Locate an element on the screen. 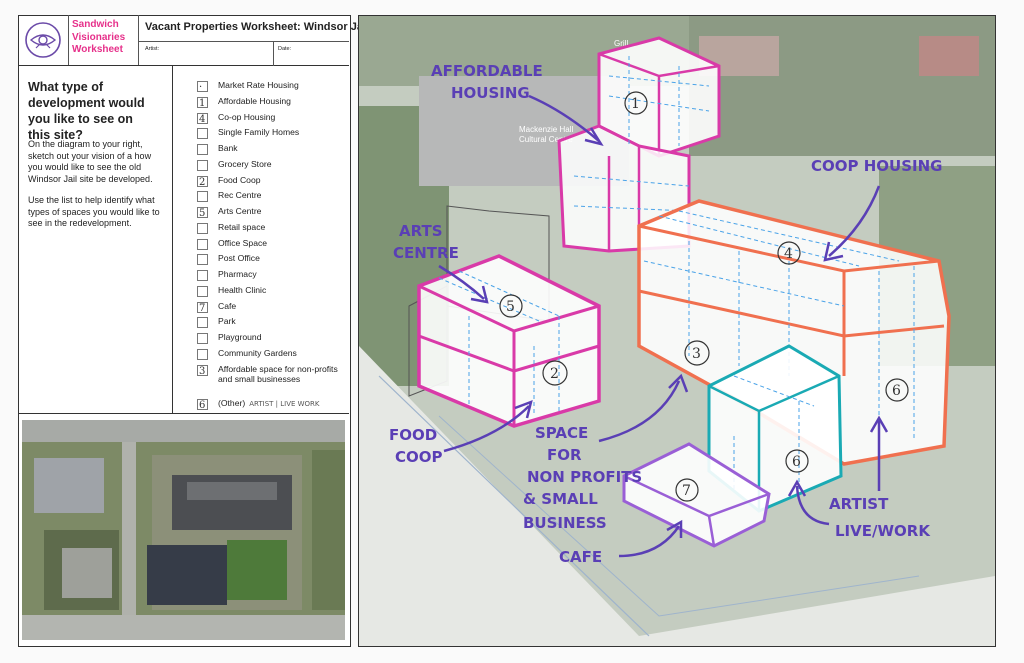 The height and width of the screenshot is (663, 1024). checkbox: 4 is located at coordinates (202, 118).